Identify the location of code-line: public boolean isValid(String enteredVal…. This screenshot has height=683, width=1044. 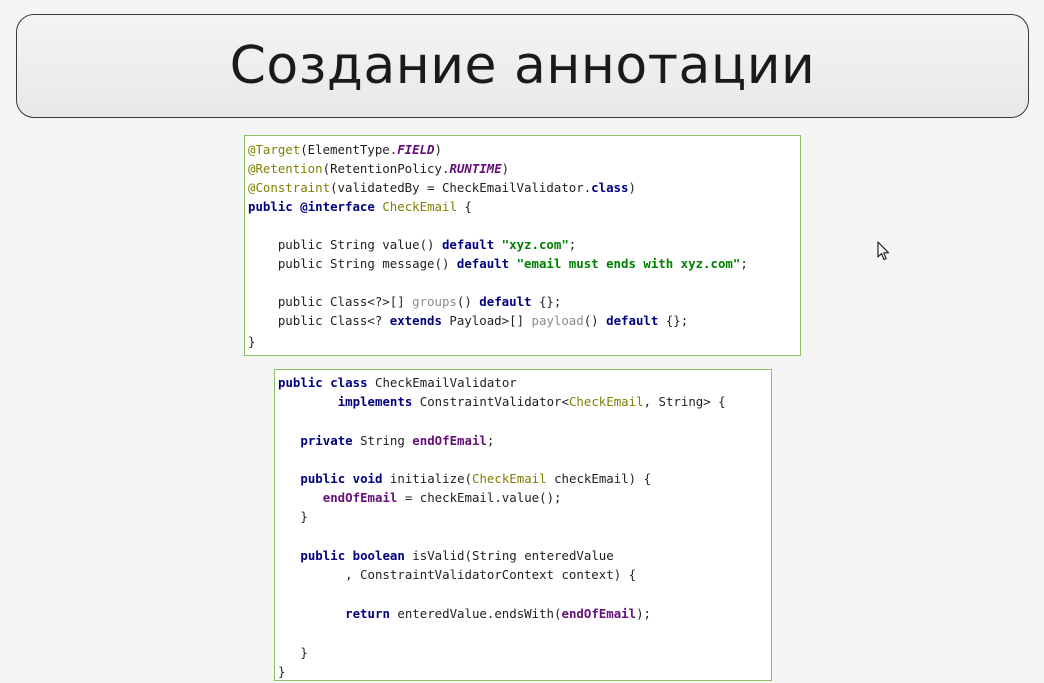
(446, 555).